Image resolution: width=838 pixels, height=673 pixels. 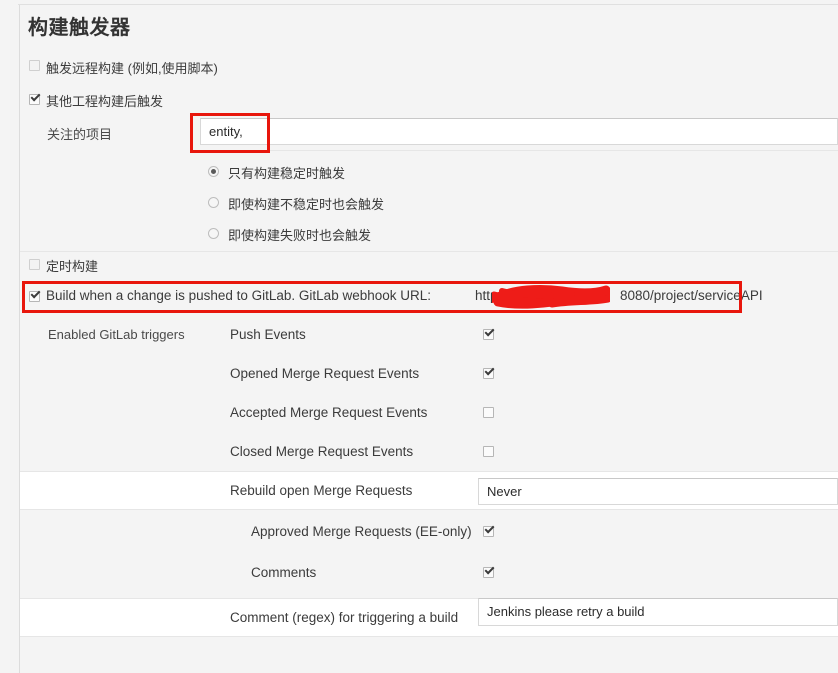 What do you see at coordinates (488, 531) in the screenshot?
I see `checkbox-approved-merge-requests` at bounding box center [488, 531].